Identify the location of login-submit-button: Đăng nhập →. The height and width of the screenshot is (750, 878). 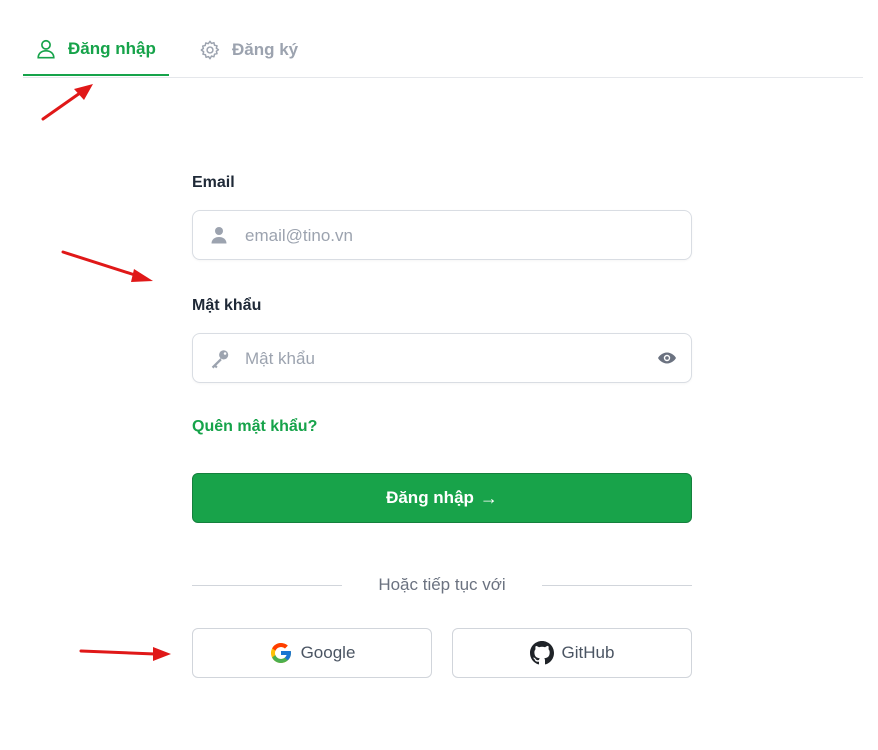
(442, 498).